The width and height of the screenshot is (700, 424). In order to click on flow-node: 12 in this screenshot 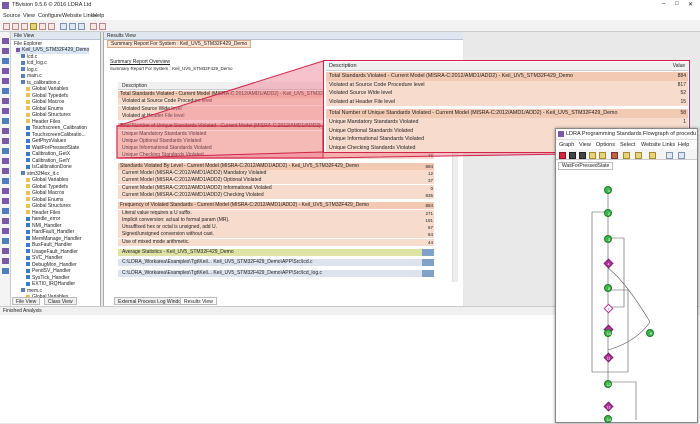, I will do `click(608, 384)`.